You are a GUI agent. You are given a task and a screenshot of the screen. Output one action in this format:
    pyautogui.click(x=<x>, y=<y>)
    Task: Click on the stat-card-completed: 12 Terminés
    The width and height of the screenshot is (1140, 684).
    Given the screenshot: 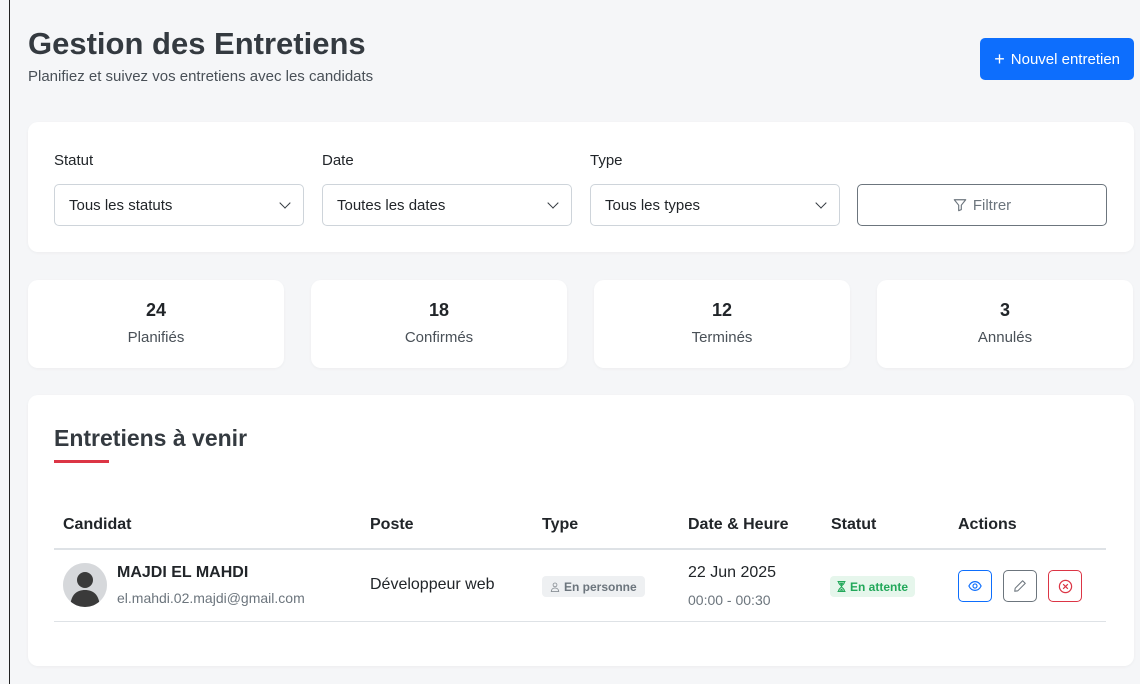 What is the action you would take?
    pyautogui.click(x=722, y=324)
    